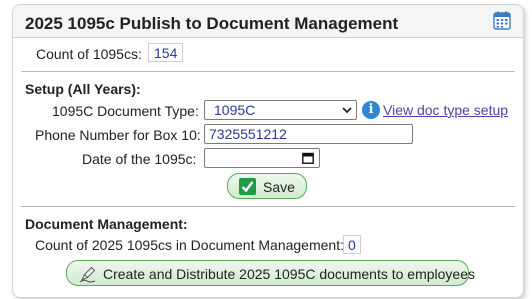 The height and width of the screenshot is (299, 532). What do you see at coordinates (118, 135) in the screenshot?
I see `phone-label: Phone Number for Box 10:` at bounding box center [118, 135].